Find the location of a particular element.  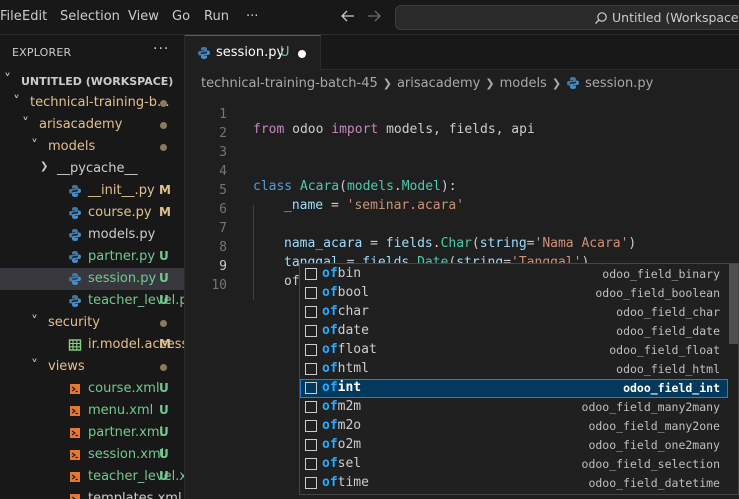

tree-item-label: partner.py is located at coordinates (122, 256).